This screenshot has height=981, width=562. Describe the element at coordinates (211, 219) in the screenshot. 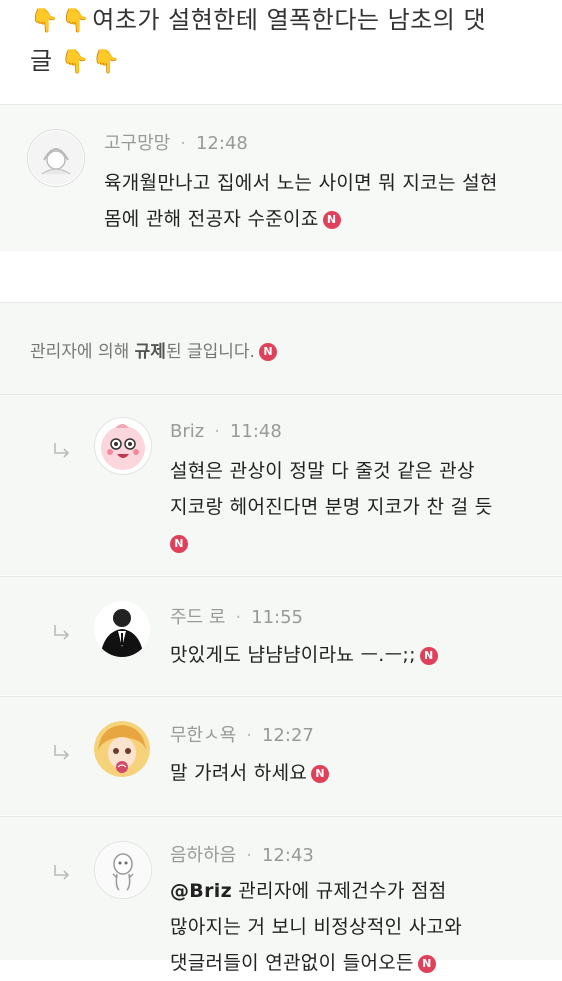

I see `comment-text-line: 몸에 관해 전공자 수준이죠` at that location.